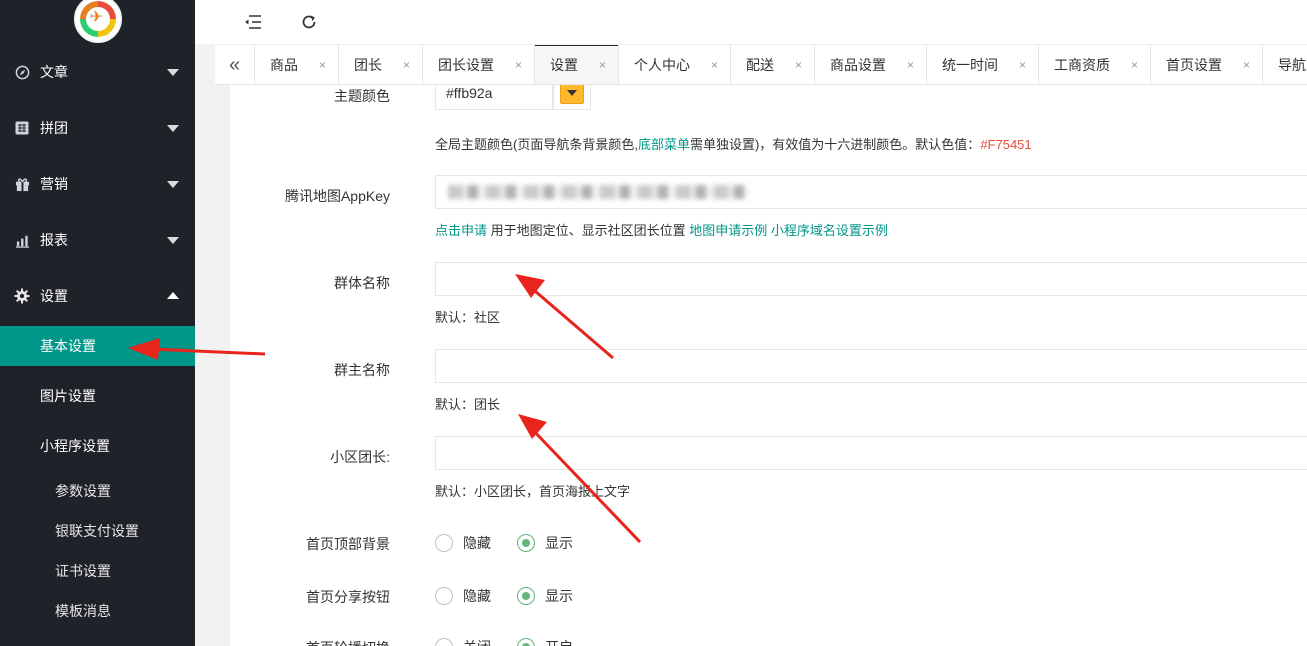 This screenshot has width=1307, height=646. Describe the element at coordinates (871, 453) in the screenshot. I see `community-leader-input` at that location.